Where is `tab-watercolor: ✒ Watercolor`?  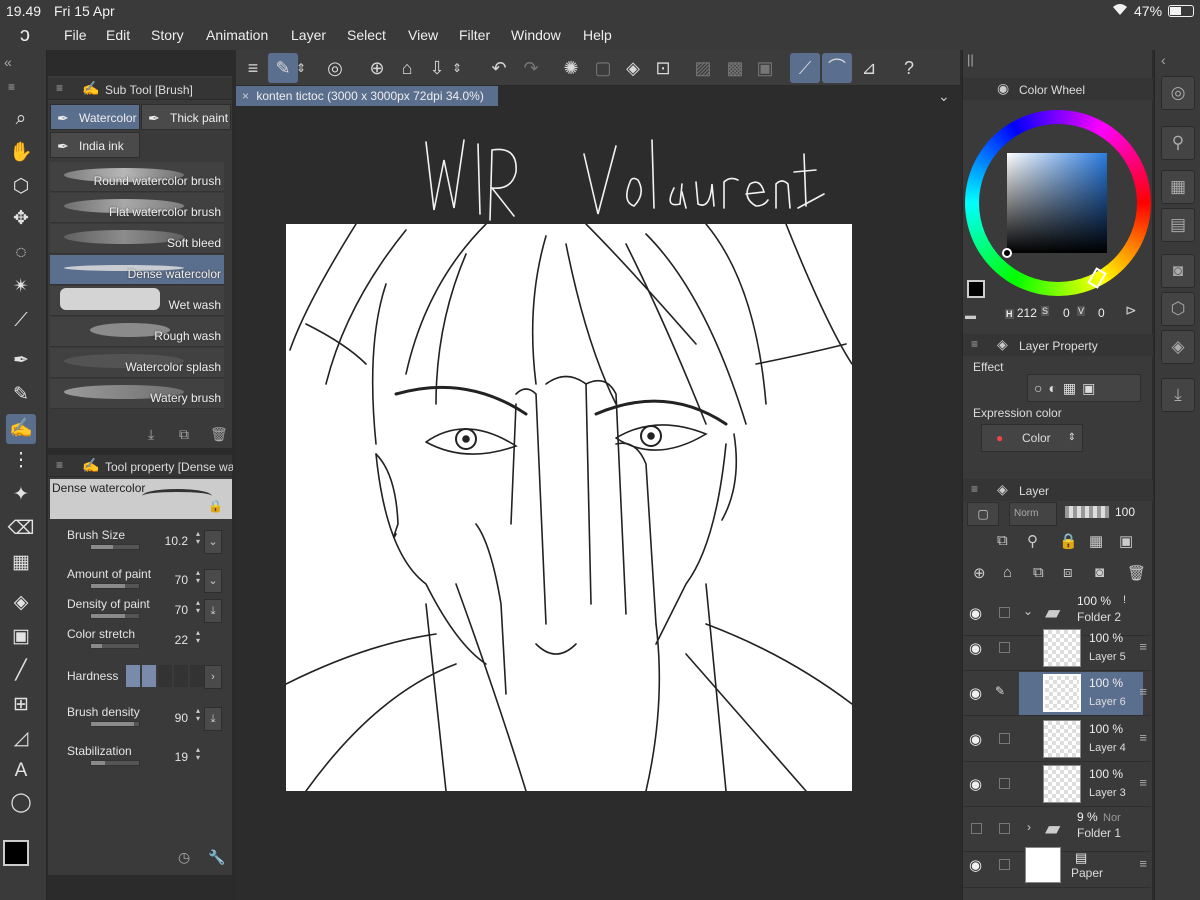 tab-watercolor: ✒ Watercolor is located at coordinates (95, 117).